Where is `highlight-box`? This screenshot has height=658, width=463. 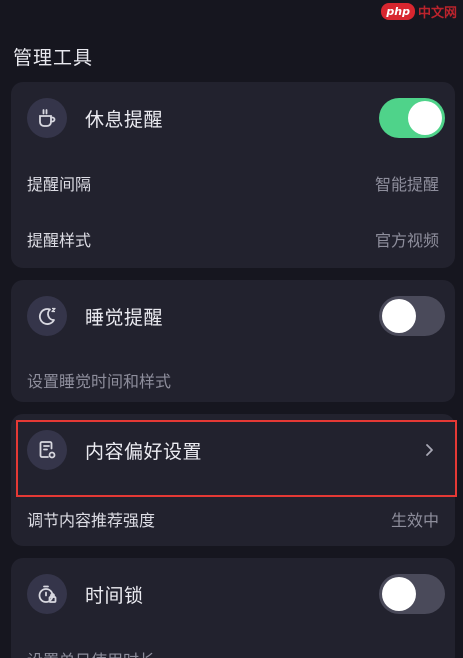 highlight-box is located at coordinates (236, 458).